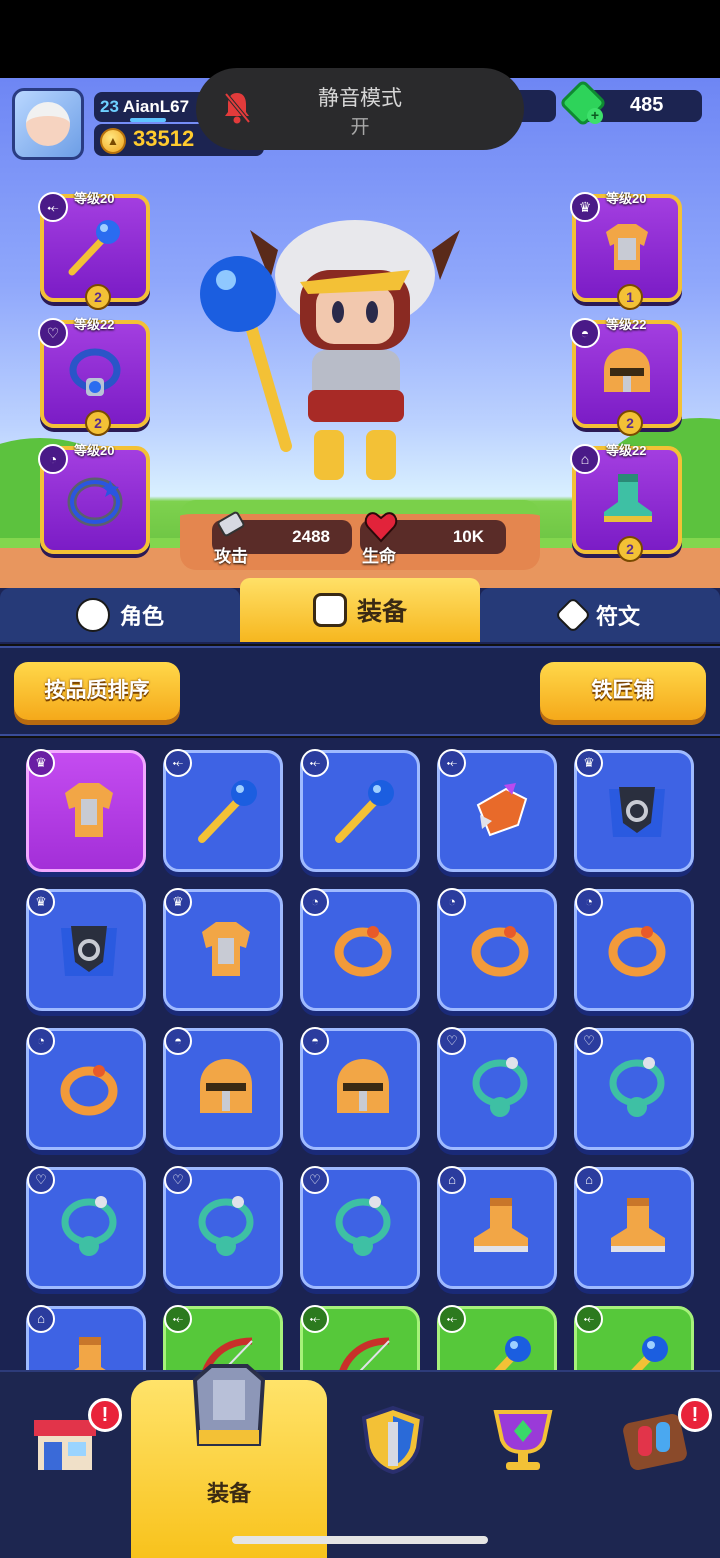  I want to click on silent-mode-toast: 静音模式 开, so click(360, 109).